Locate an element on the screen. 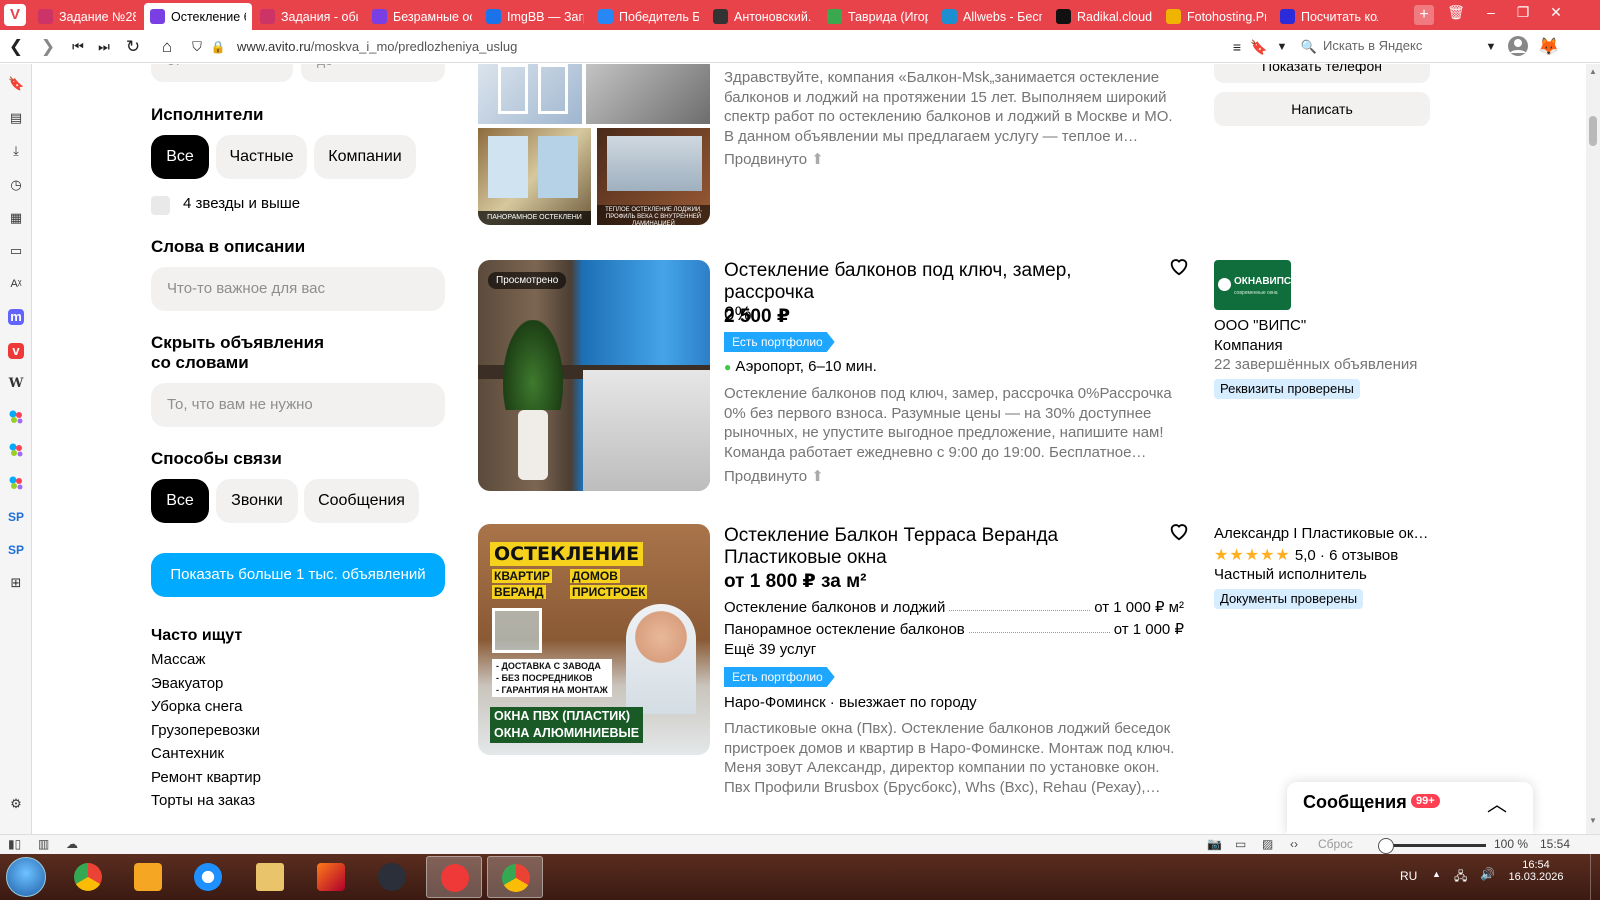  browser-tab: ImgBB — Загр is located at coordinates (535, 16).